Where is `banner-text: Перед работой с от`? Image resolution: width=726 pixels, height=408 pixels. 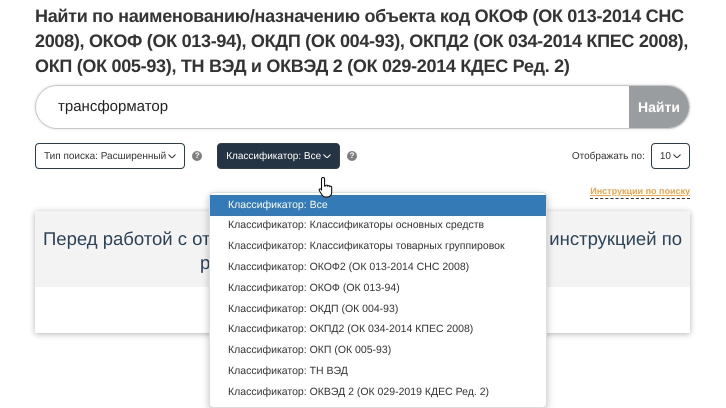 banner-text: Перед работой с от is located at coordinates (127, 239).